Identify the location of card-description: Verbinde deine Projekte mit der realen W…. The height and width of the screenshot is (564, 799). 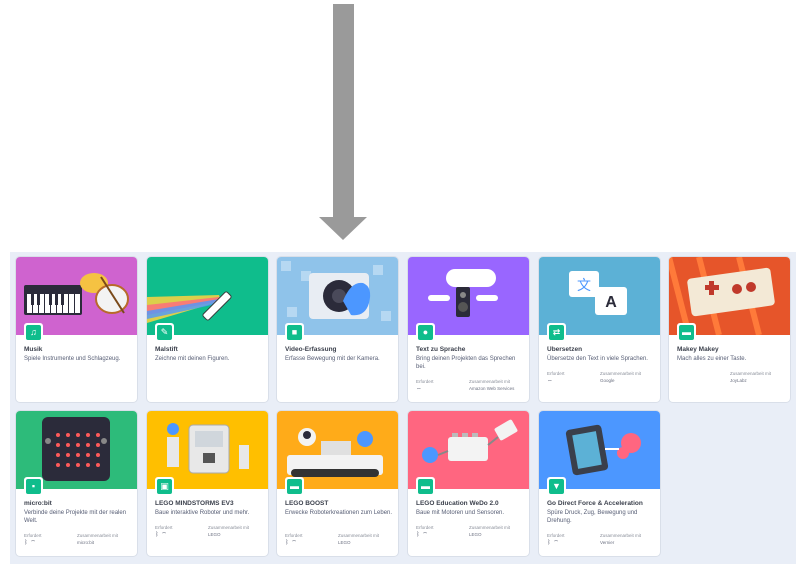
(75, 517).